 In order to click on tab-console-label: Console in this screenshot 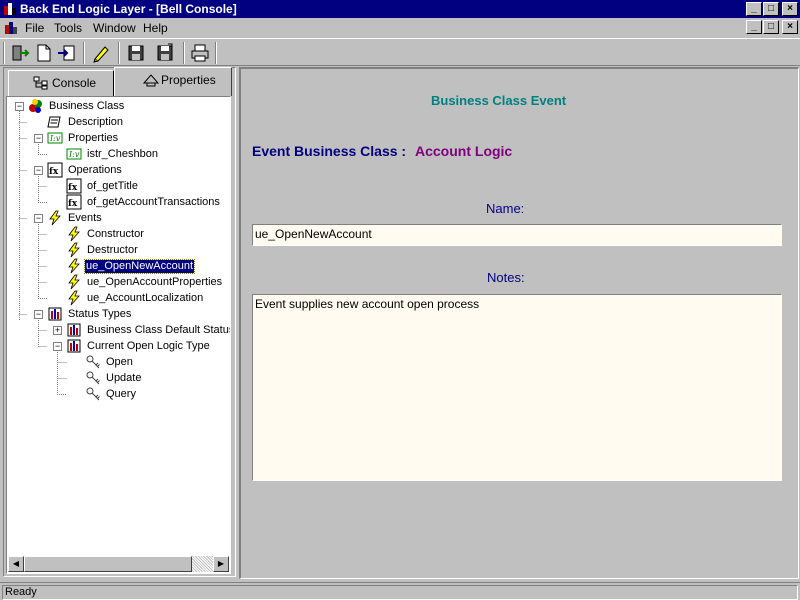, I will do `click(74, 83)`.